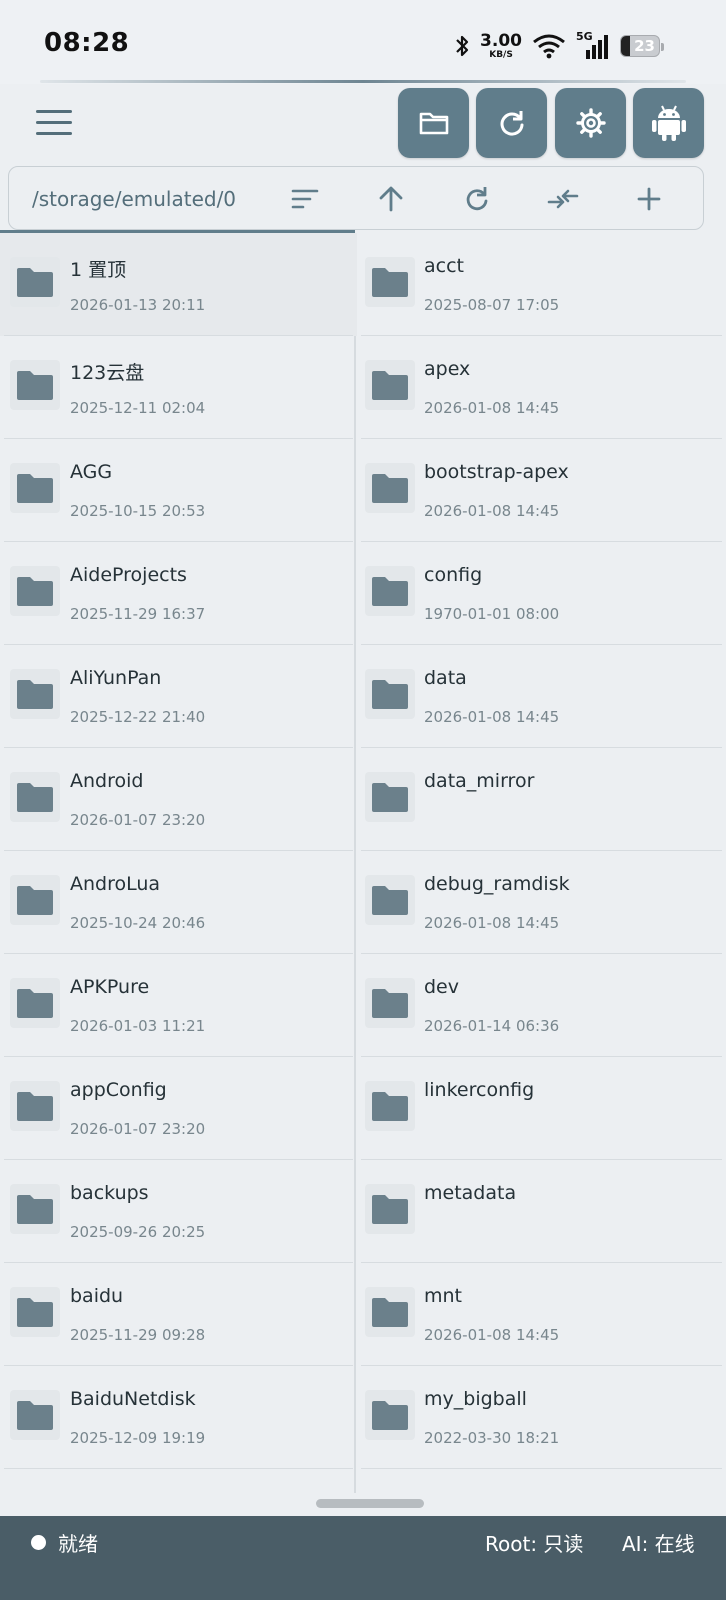 The height and width of the screenshot is (1600, 726). Describe the element at coordinates (107, 373) in the screenshot. I see `file-name: 123云盘` at that location.